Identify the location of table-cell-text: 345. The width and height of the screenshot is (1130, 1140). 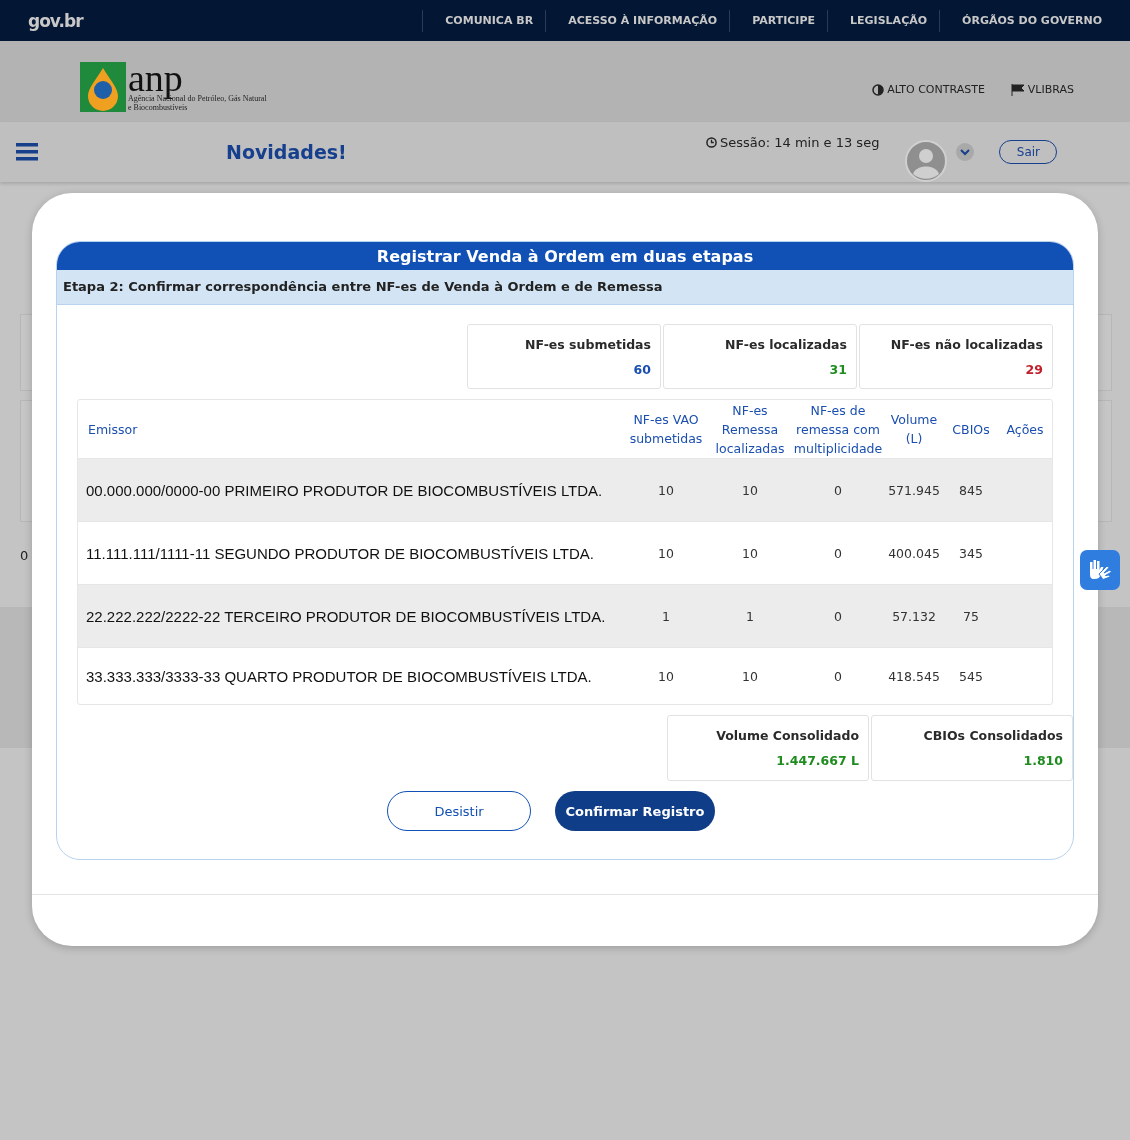
(971, 553).